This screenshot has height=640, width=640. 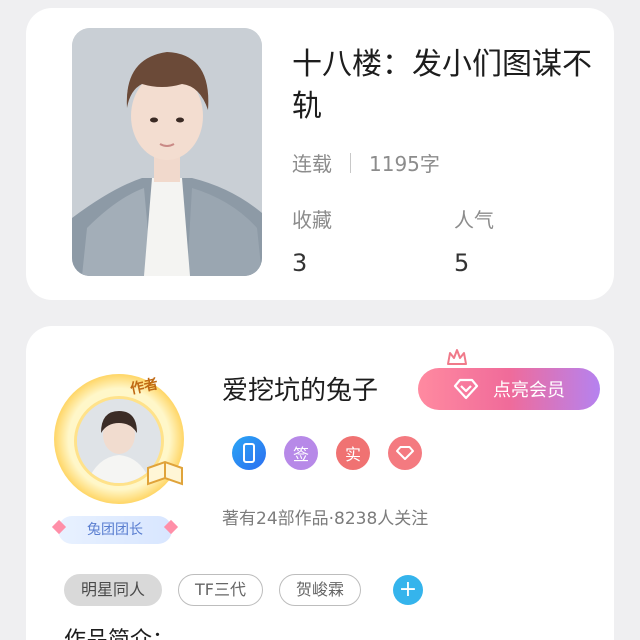 I want to click on book-status: 连载, so click(x=312, y=164).